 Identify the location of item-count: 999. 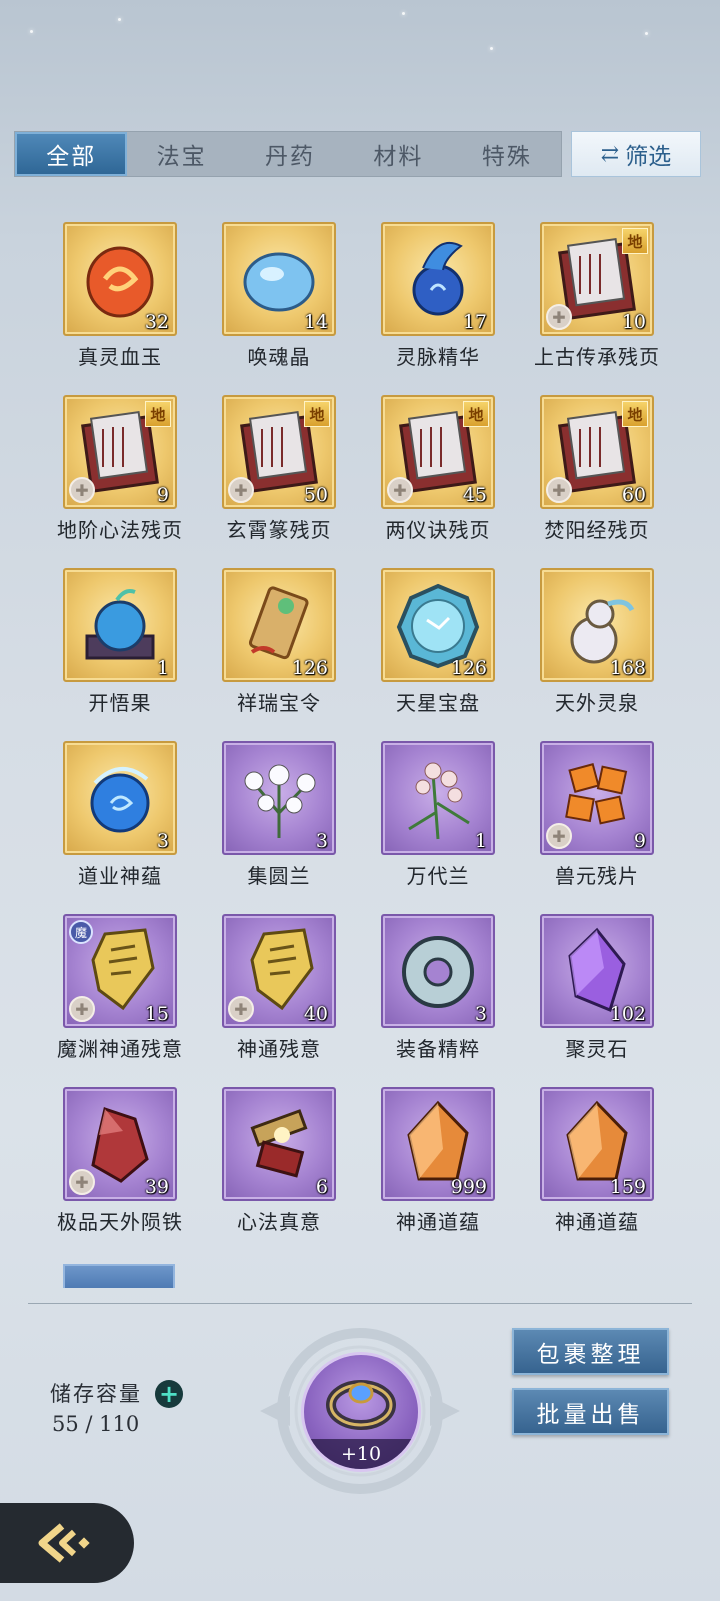
(468, 1187).